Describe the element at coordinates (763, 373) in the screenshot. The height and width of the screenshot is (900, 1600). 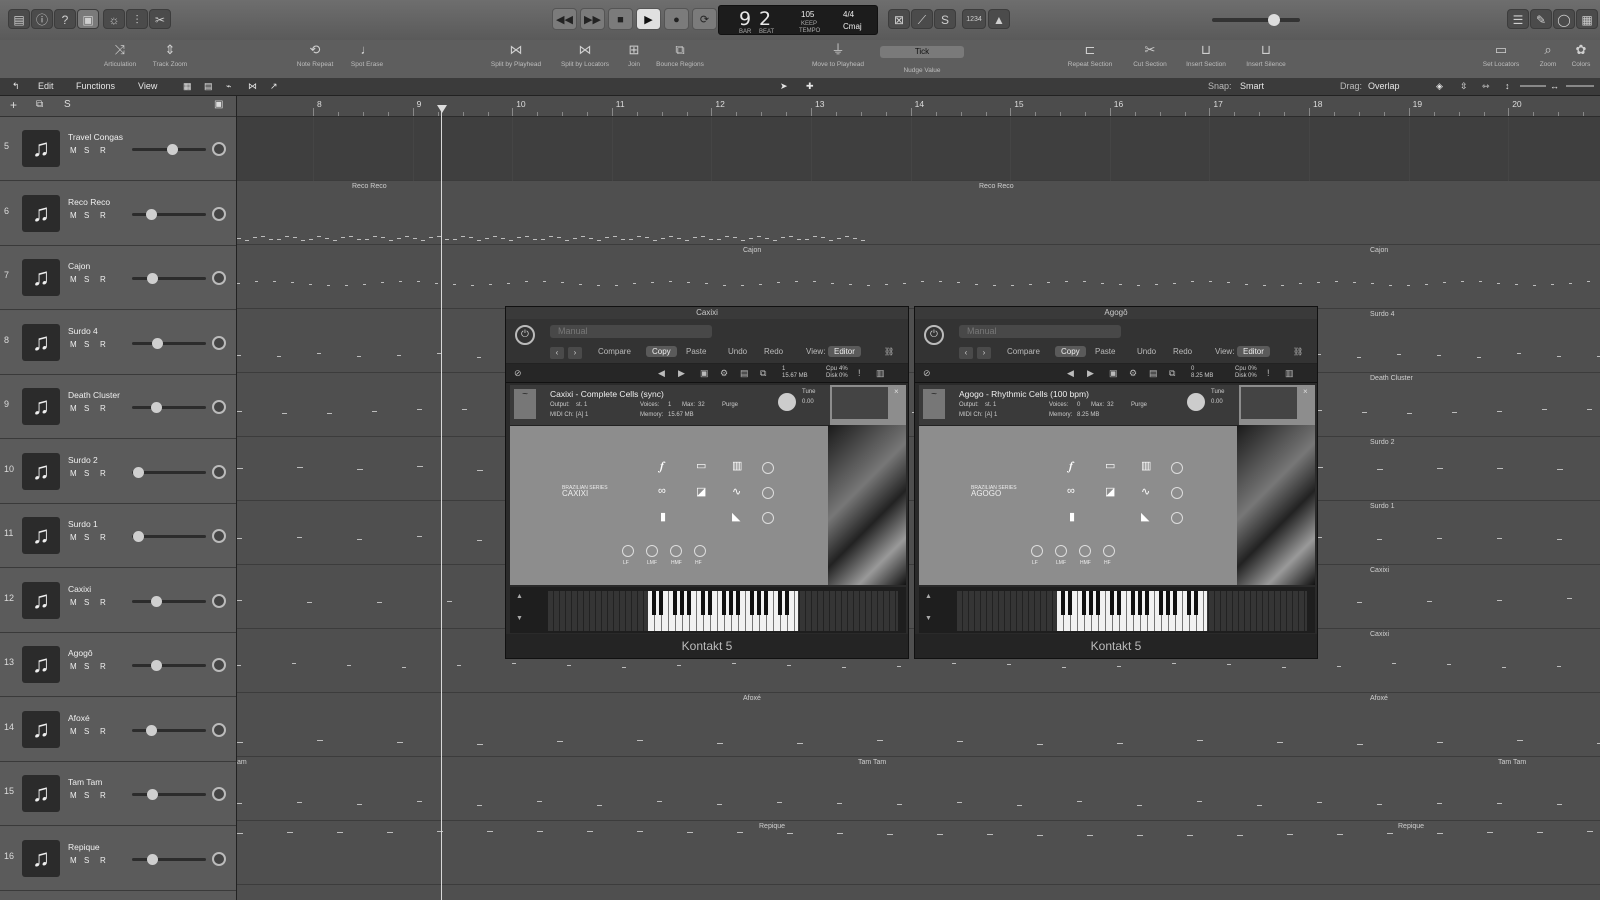
I see `view-icon: ⧉` at that location.